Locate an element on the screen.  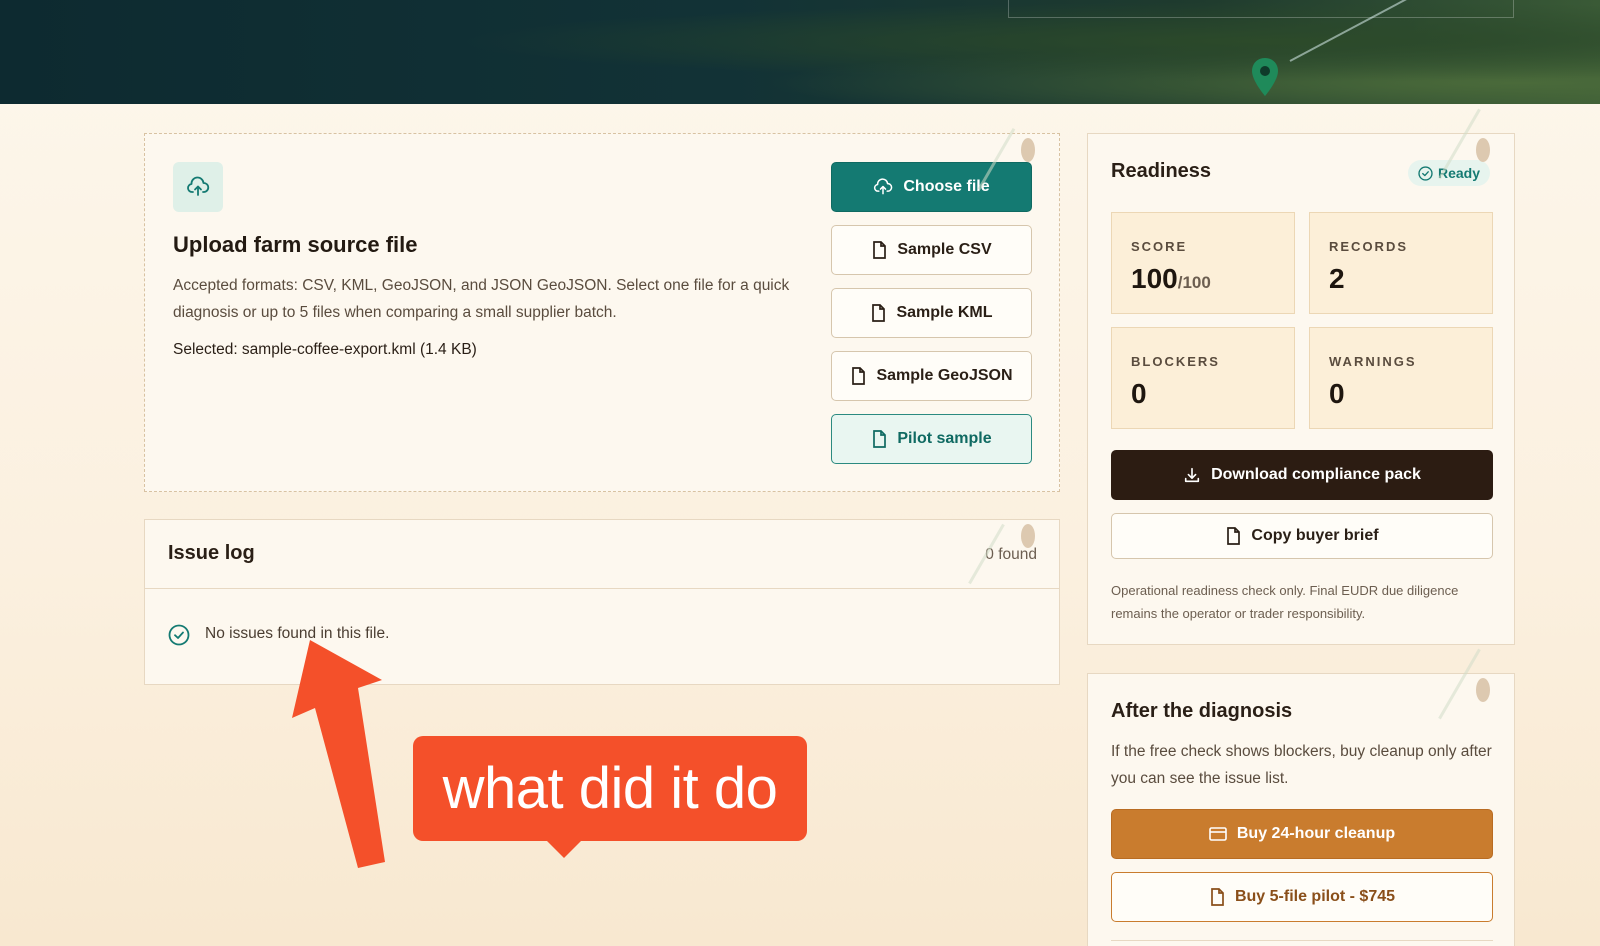
blockers-stat: BLOCKERS 0 is located at coordinates (1203, 378).